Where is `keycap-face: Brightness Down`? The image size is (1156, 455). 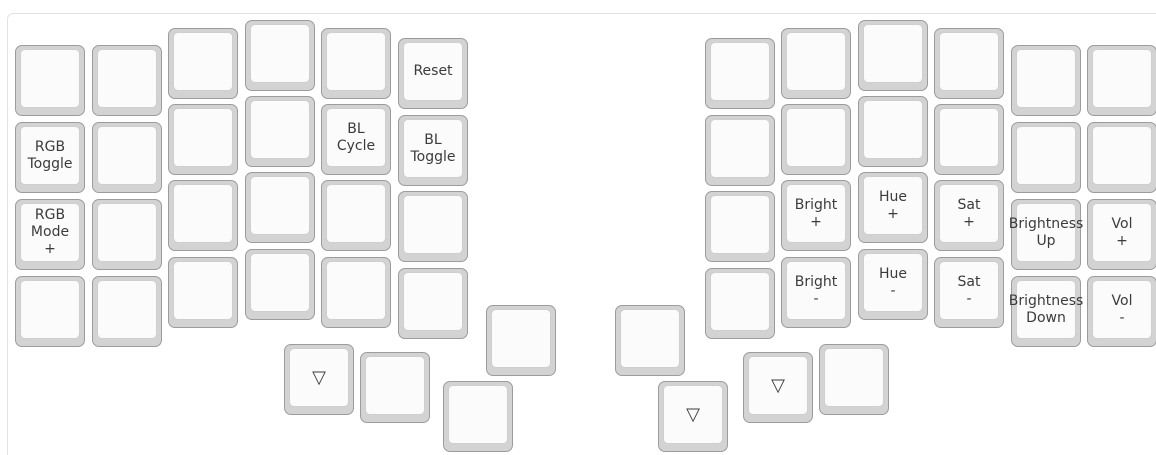
keycap-face: Brightness Down is located at coordinates (1046, 309).